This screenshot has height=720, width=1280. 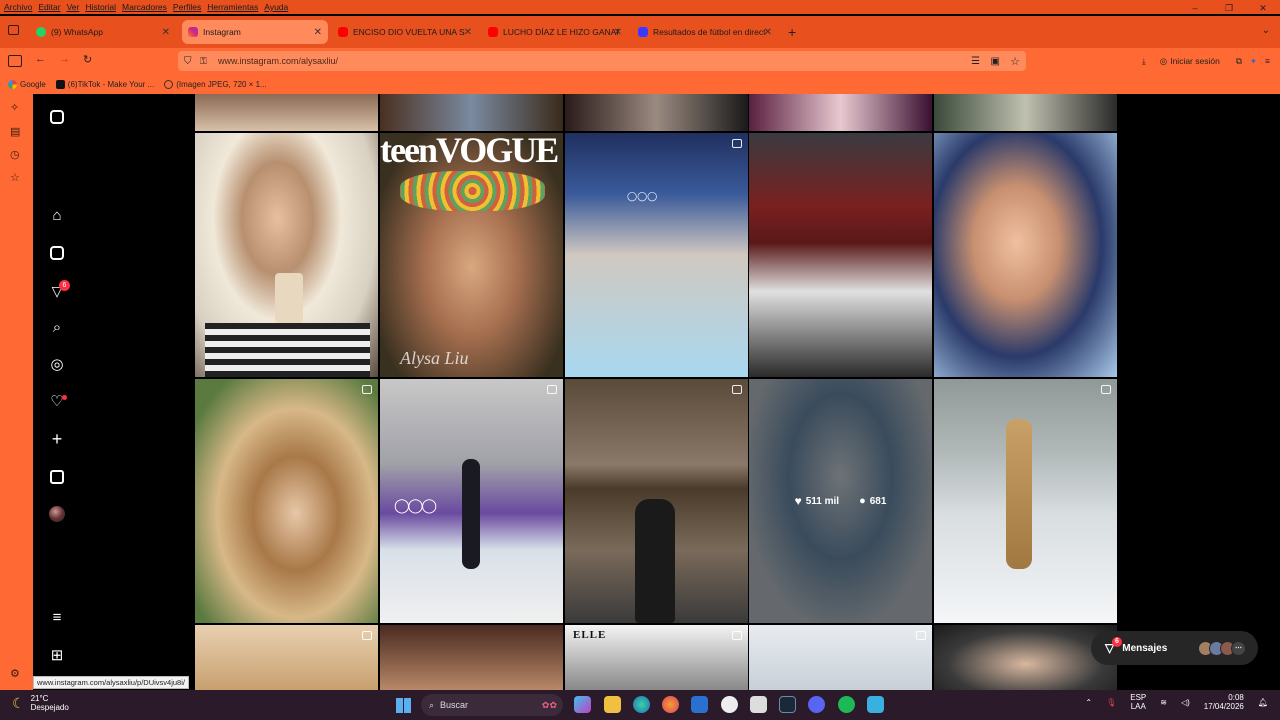 I want to click on windows-start-icon, so click(x=403, y=705).